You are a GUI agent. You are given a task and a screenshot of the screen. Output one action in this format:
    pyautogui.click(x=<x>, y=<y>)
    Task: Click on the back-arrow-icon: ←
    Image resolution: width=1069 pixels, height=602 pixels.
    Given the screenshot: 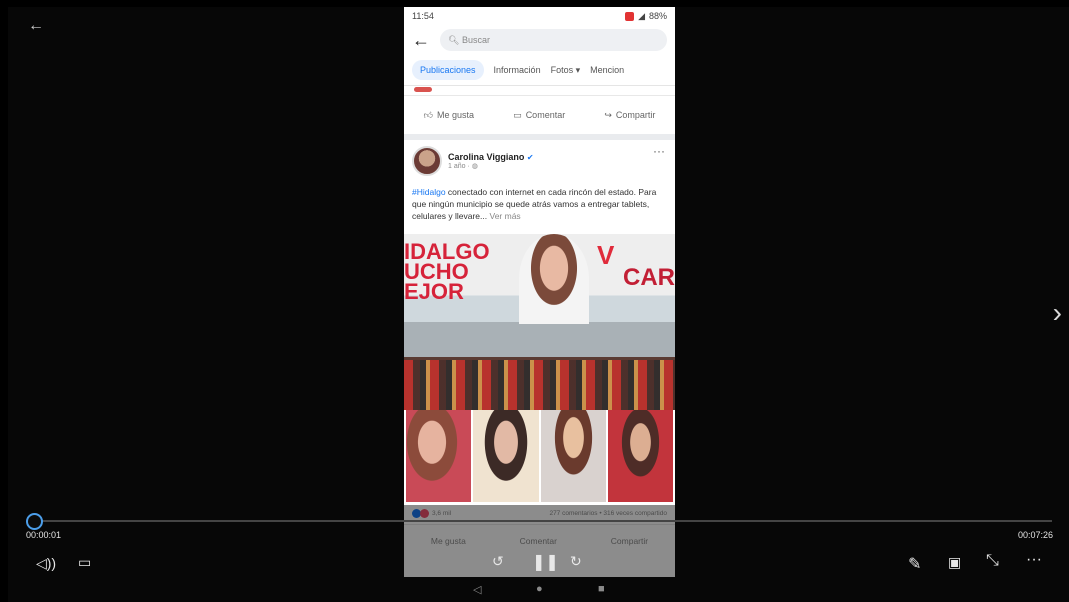 What is the action you would take?
    pyautogui.click(x=36, y=26)
    